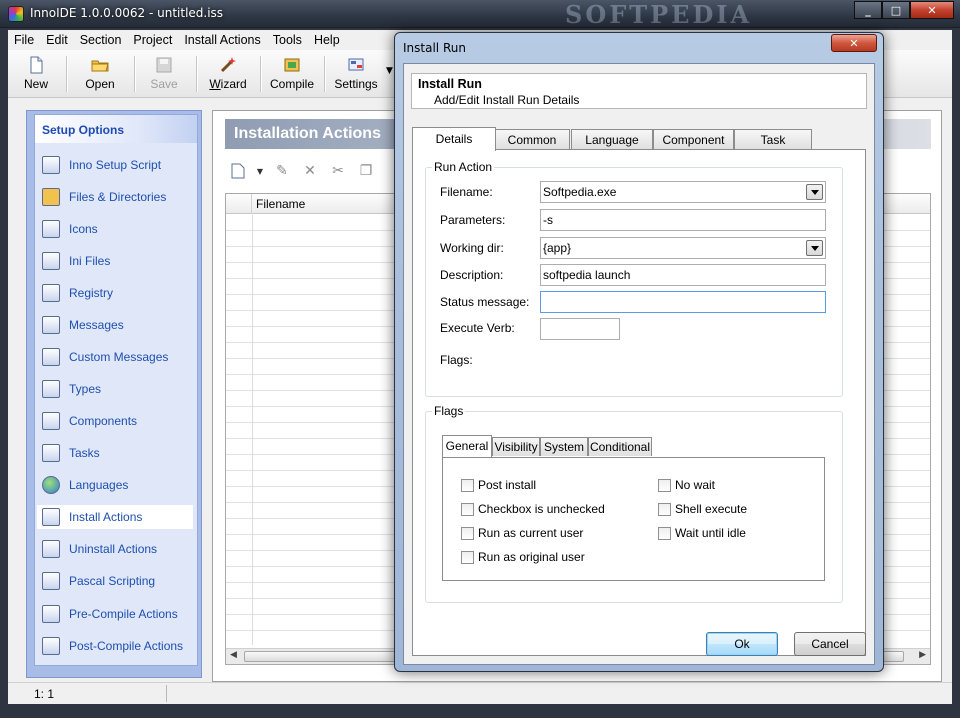 This screenshot has width=960, height=718. What do you see at coordinates (896, 10) in the screenshot?
I see `maximize-button: □` at bounding box center [896, 10].